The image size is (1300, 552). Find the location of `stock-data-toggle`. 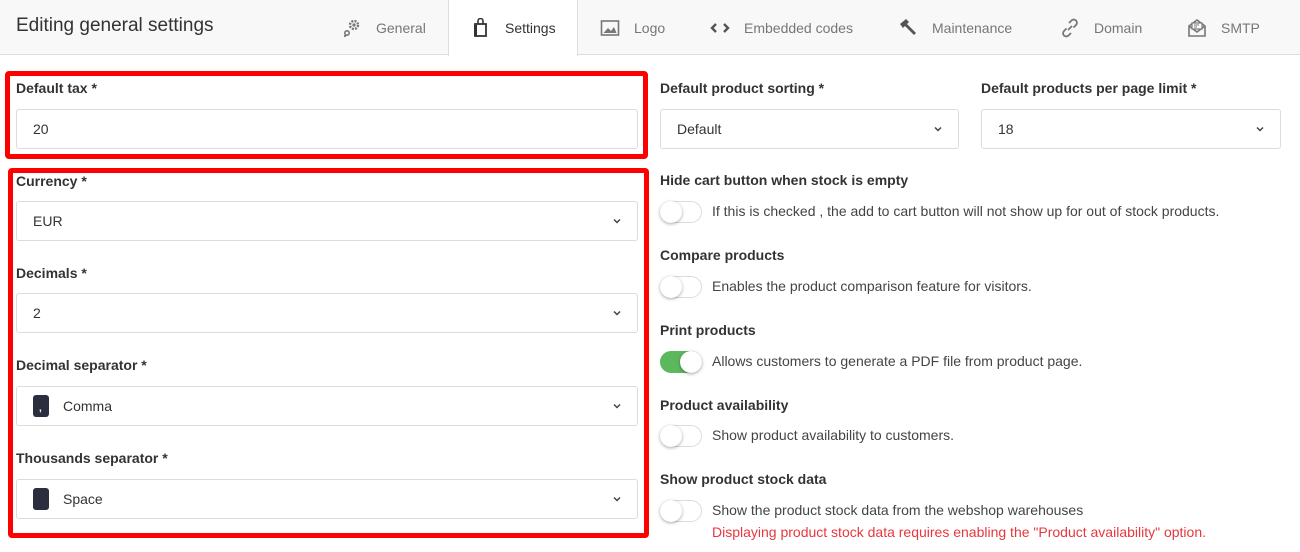

stock-data-toggle is located at coordinates (681, 511).